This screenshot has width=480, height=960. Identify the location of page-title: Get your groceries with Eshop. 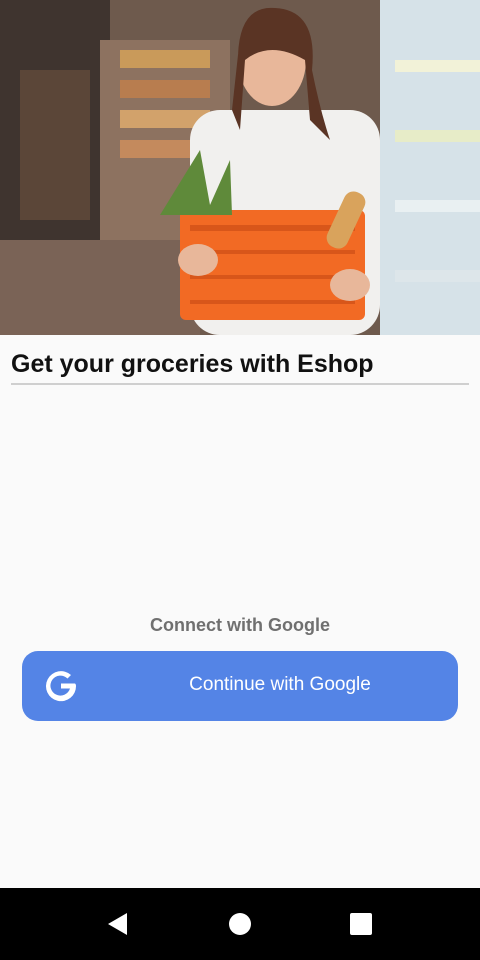
(240, 367).